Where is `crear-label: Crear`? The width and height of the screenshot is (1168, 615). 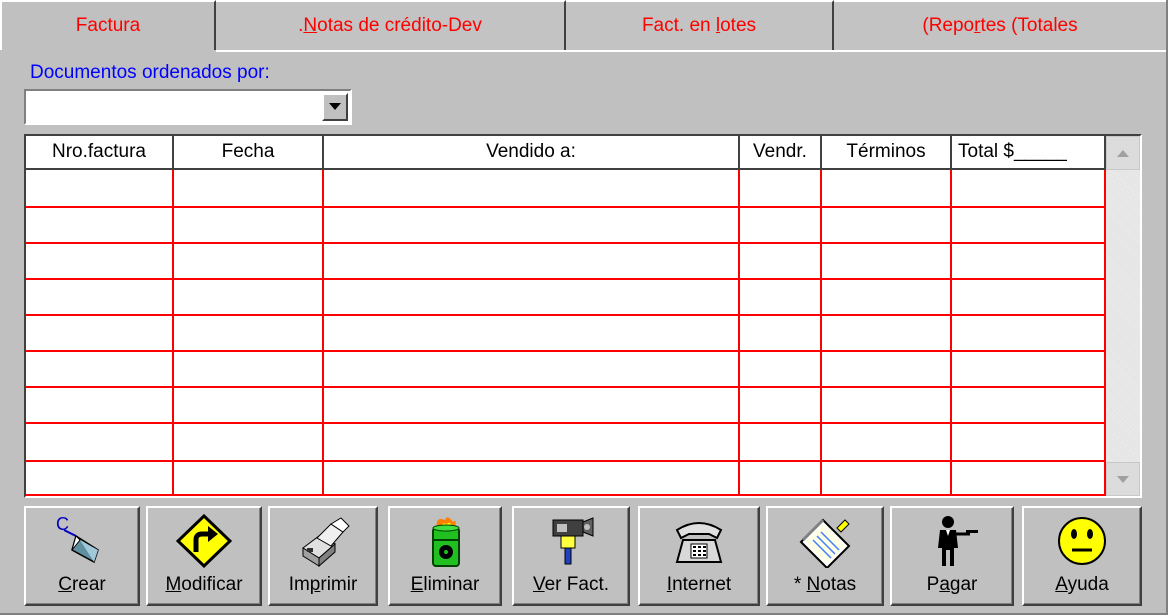 crear-label: Crear is located at coordinates (82, 584).